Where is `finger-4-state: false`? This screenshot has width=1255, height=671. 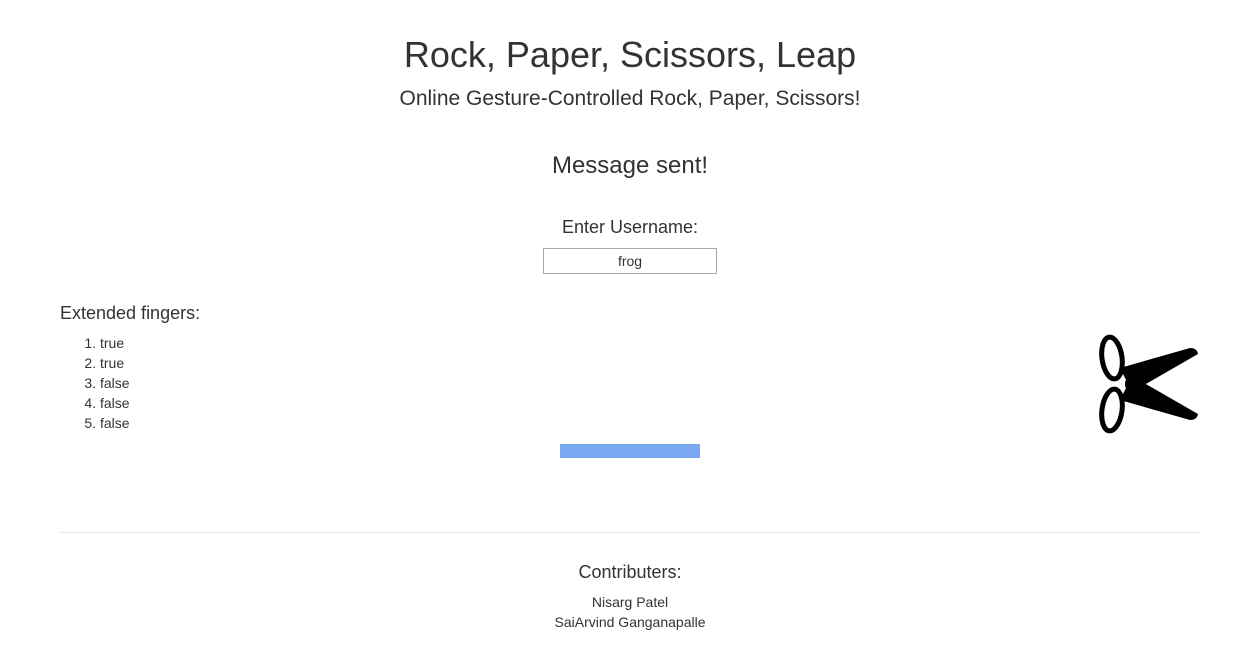 finger-4-state: false is located at coordinates (115, 403).